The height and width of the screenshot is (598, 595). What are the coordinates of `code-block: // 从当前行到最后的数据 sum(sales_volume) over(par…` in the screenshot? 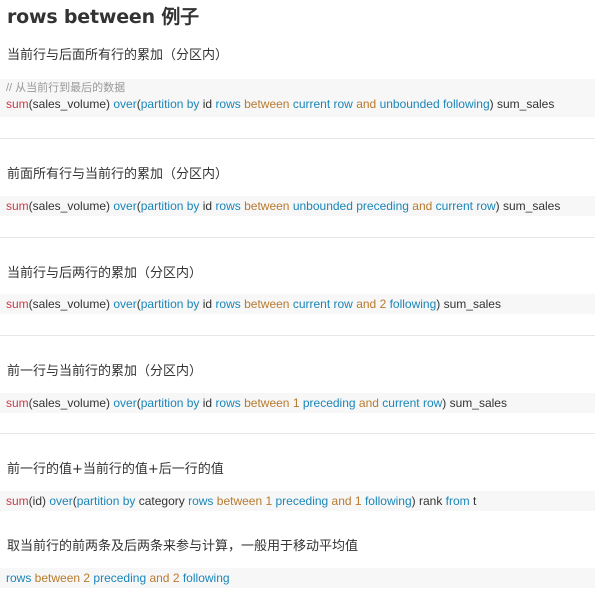 It's located at (297, 98).